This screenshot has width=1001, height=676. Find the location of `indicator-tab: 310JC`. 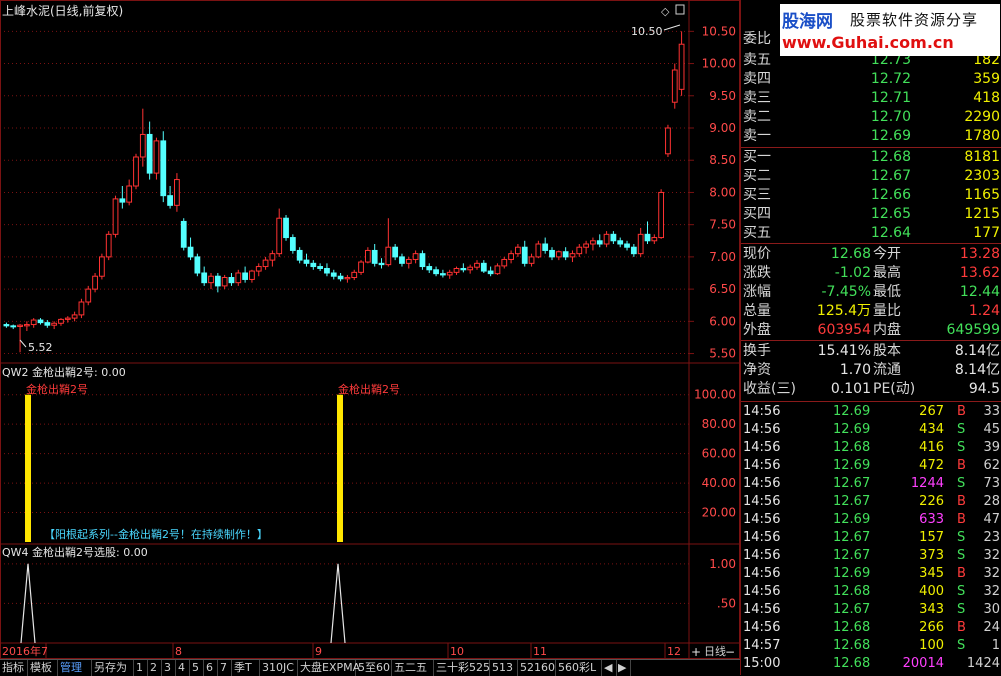

indicator-tab: 310JC is located at coordinates (279, 668).